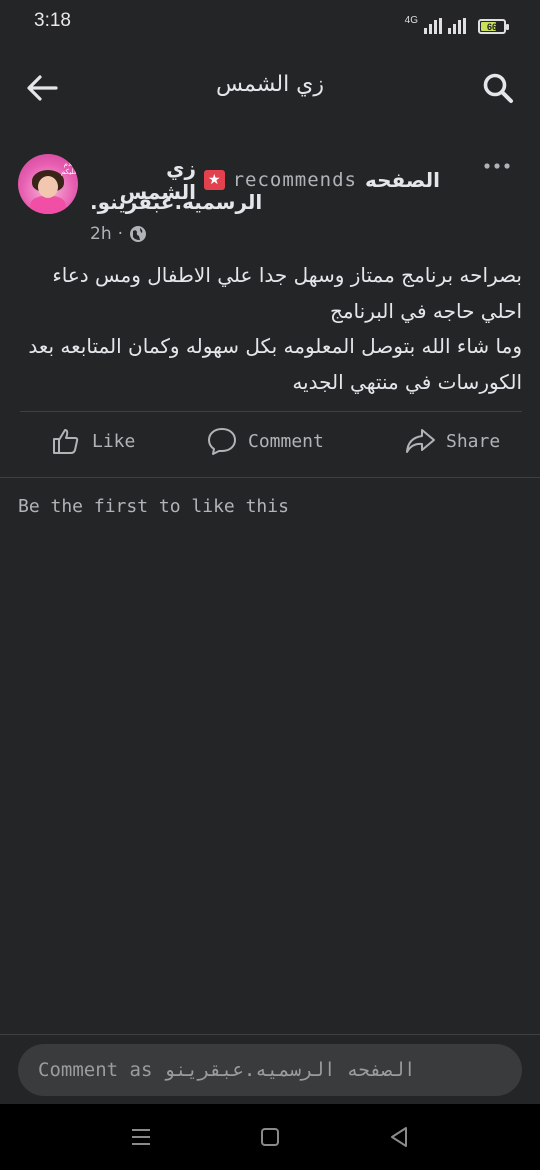 The image size is (540, 1170). What do you see at coordinates (214, 180) in the screenshot?
I see `recommendation-badge-icon: ★` at bounding box center [214, 180].